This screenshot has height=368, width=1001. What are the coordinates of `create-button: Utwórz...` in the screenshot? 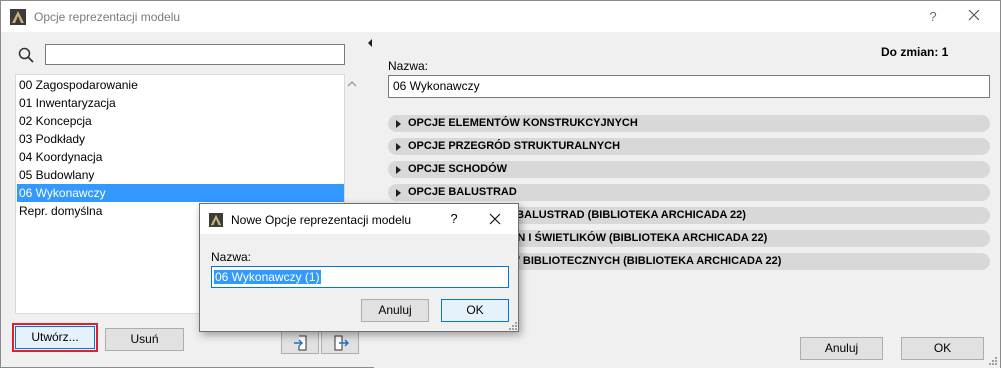 It's located at (55, 337).